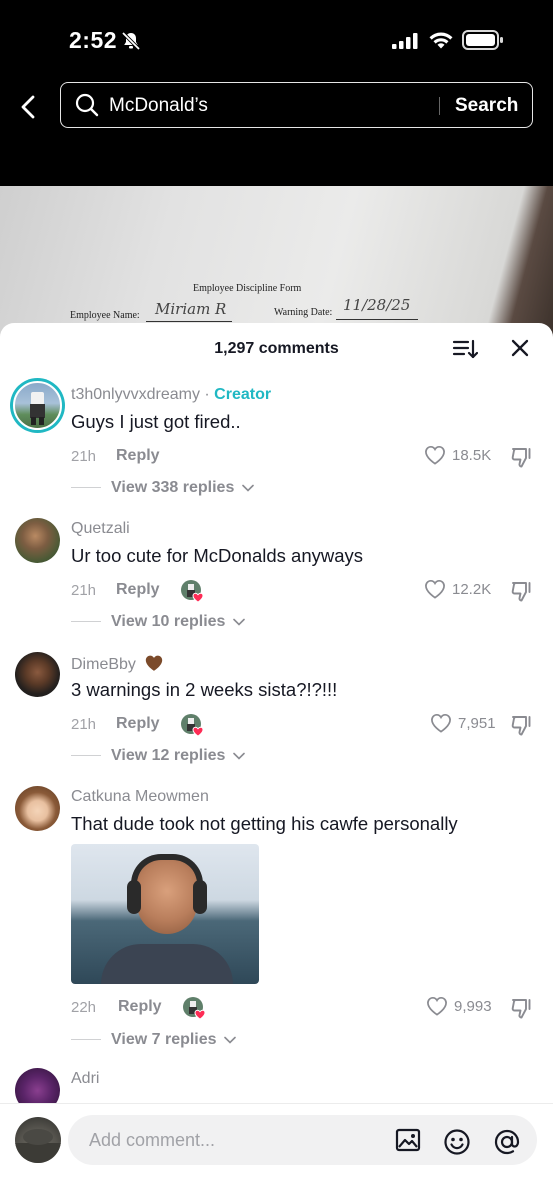  I want to click on comment-text: Ur too cute for McDonalds anyways, so click(217, 555).